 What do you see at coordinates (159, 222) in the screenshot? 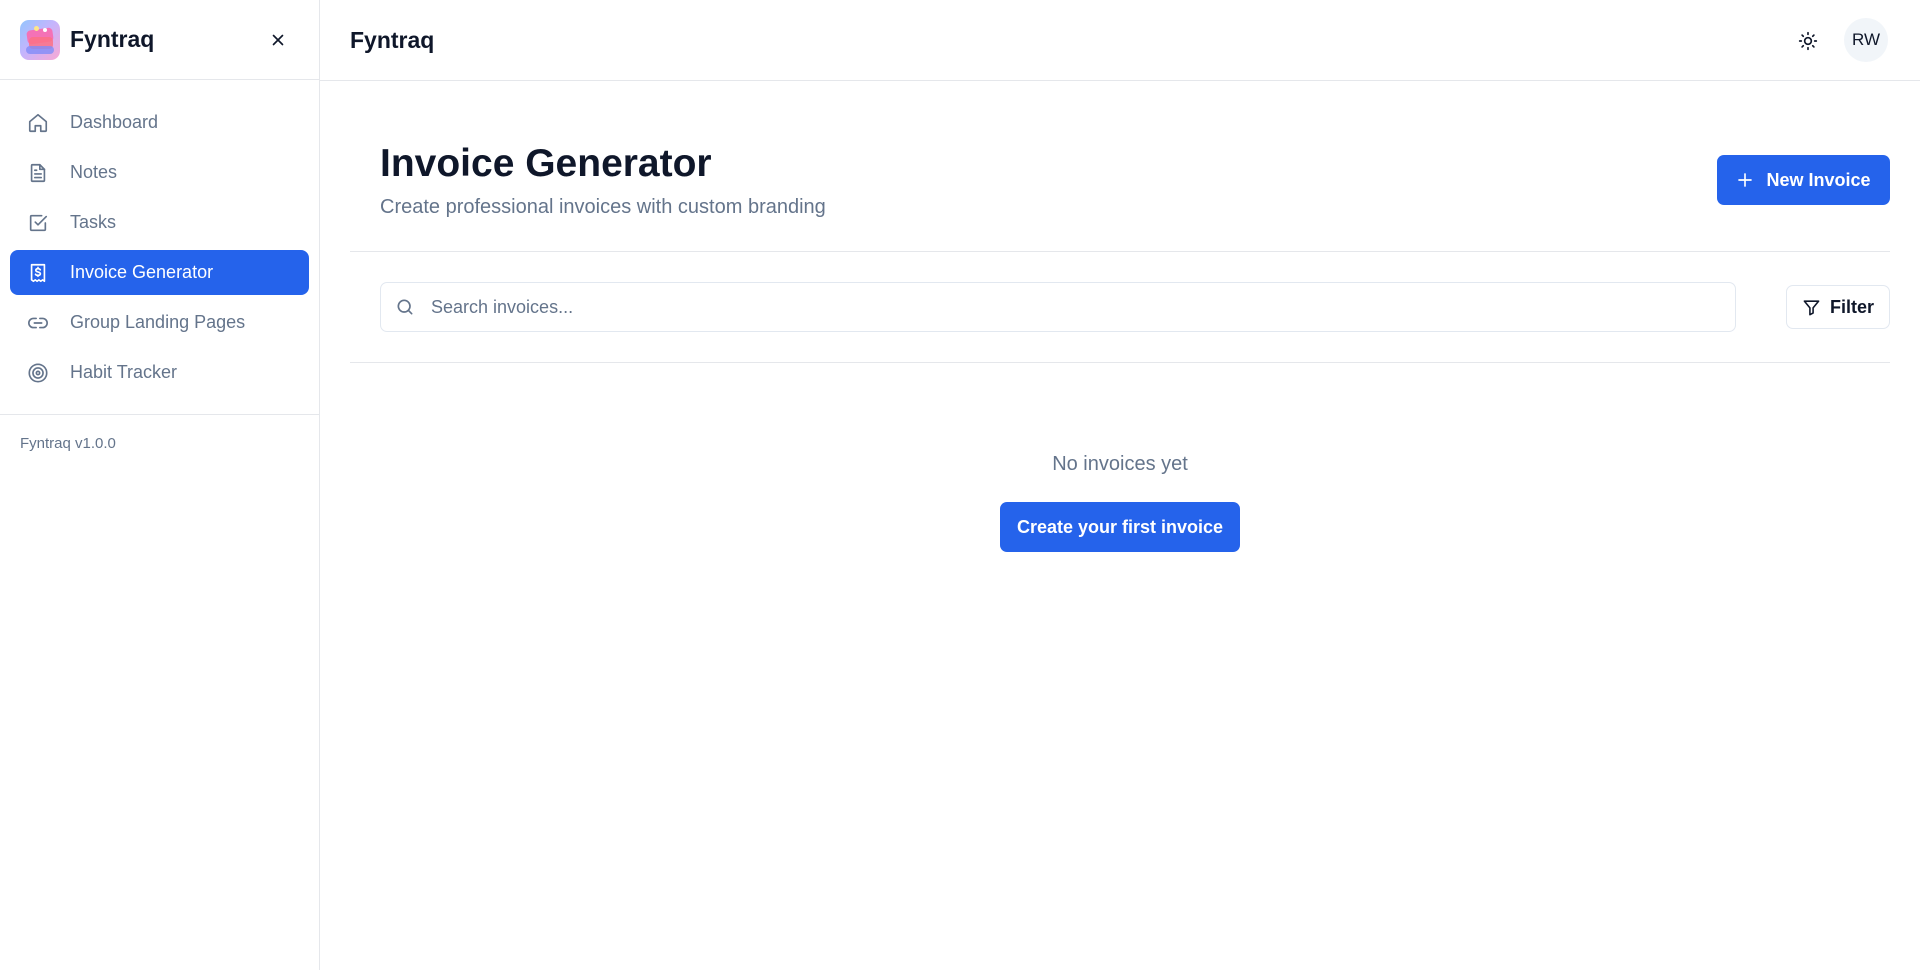
I see `sidebar-item-tasks: Tasks` at bounding box center [159, 222].